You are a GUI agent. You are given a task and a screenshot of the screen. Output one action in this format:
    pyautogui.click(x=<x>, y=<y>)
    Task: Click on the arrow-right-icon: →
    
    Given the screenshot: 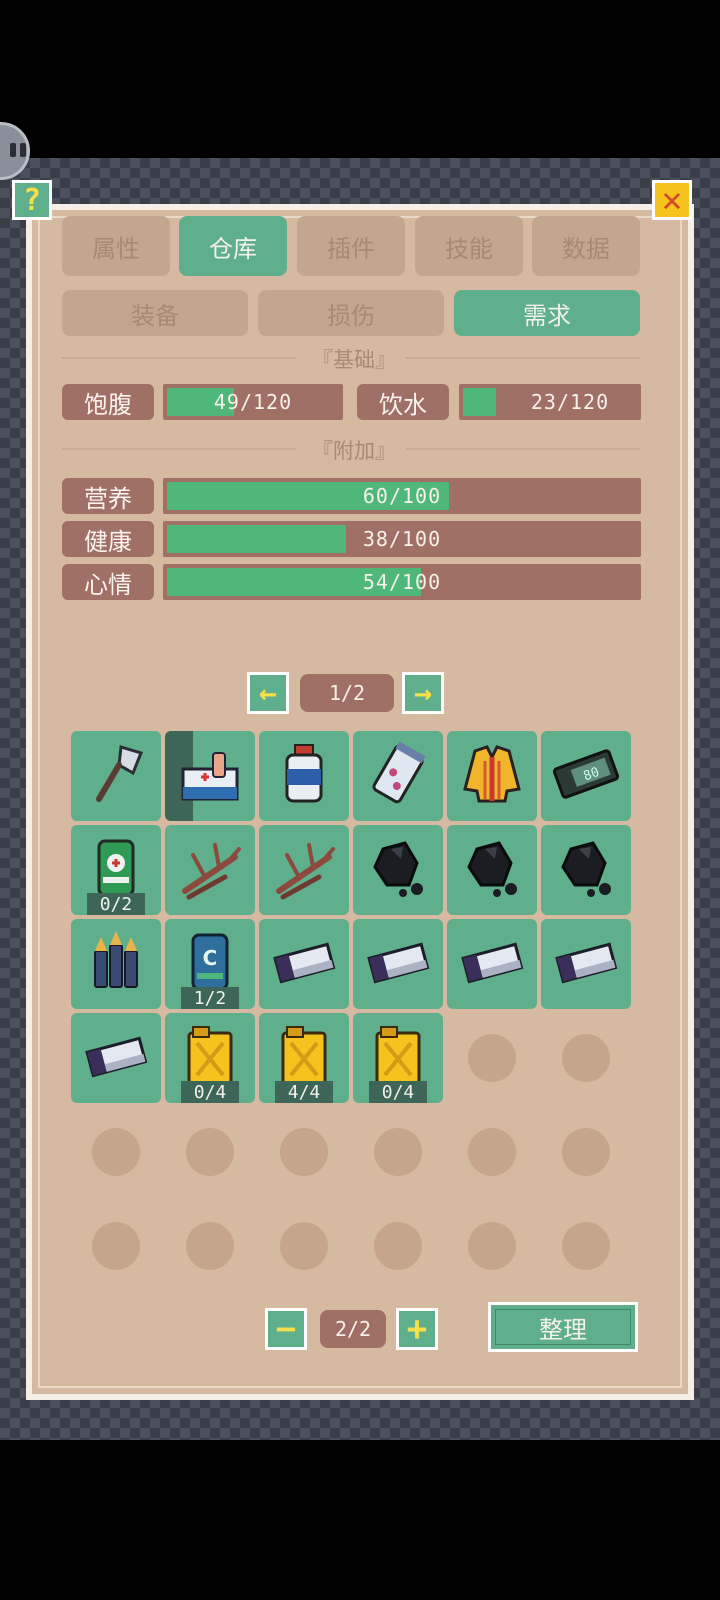 What is the action you would take?
    pyautogui.click(x=423, y=693)
    